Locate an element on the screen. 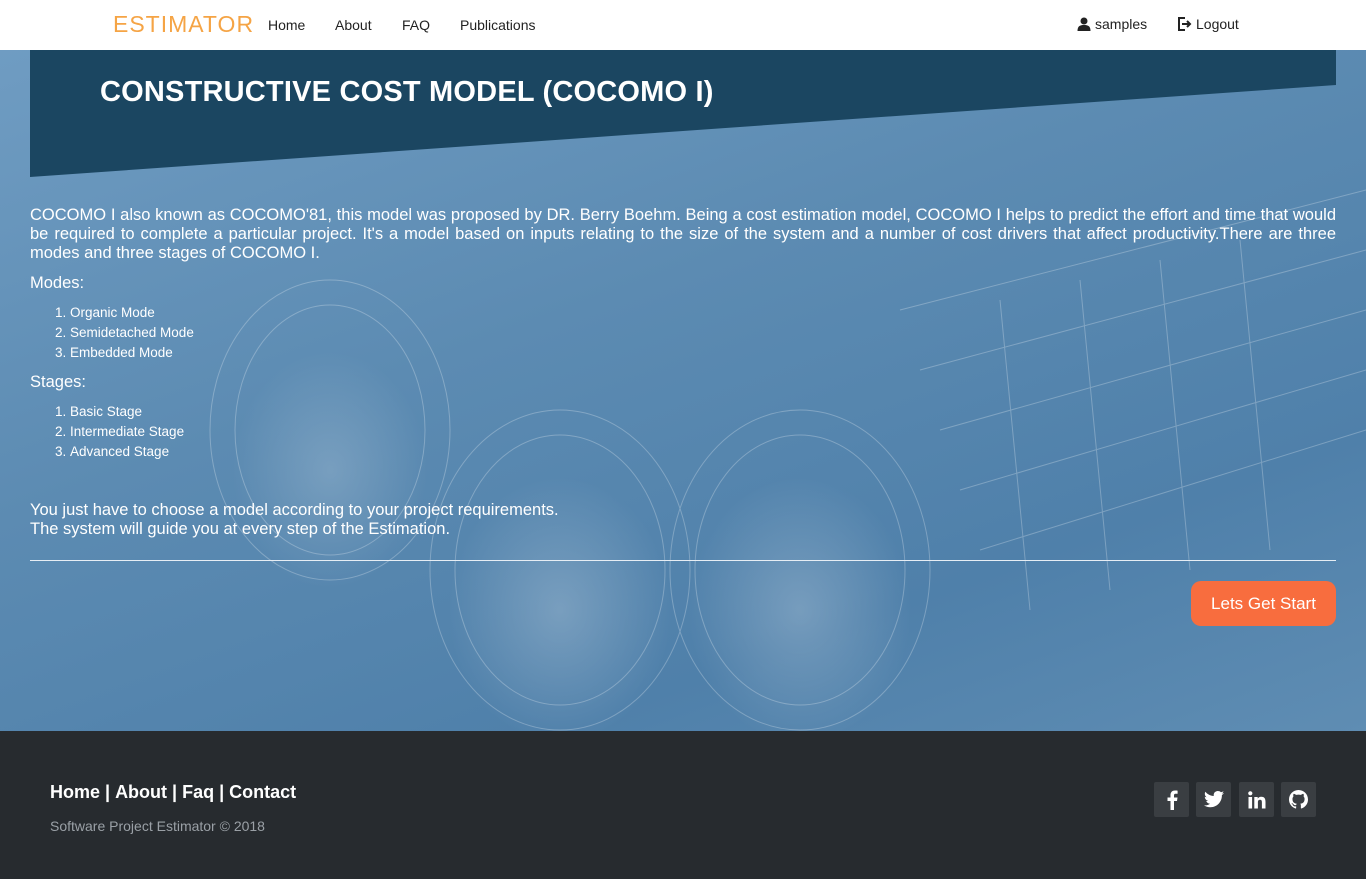  divider is located at coordinates (683, 560).